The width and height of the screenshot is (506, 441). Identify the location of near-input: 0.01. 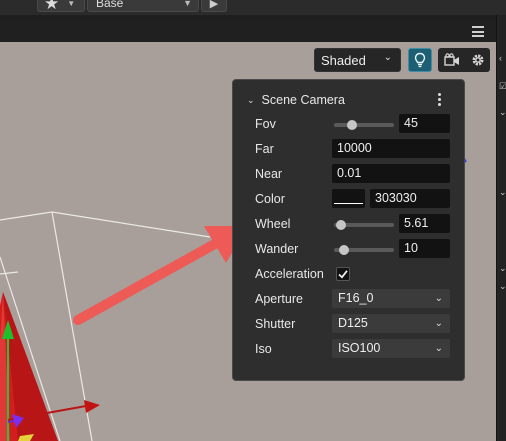
(391, 173).